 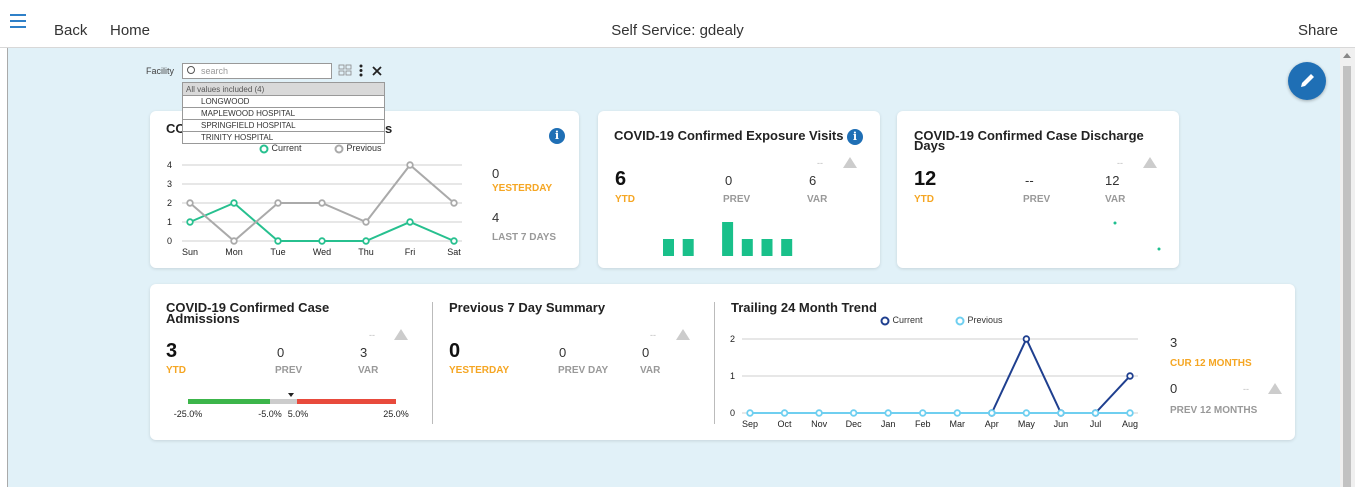 What do you see at coordinates (677, 30) in the screenshot?
I see `page-title: Self Service: gdealy` at bounding box center [677, 30].